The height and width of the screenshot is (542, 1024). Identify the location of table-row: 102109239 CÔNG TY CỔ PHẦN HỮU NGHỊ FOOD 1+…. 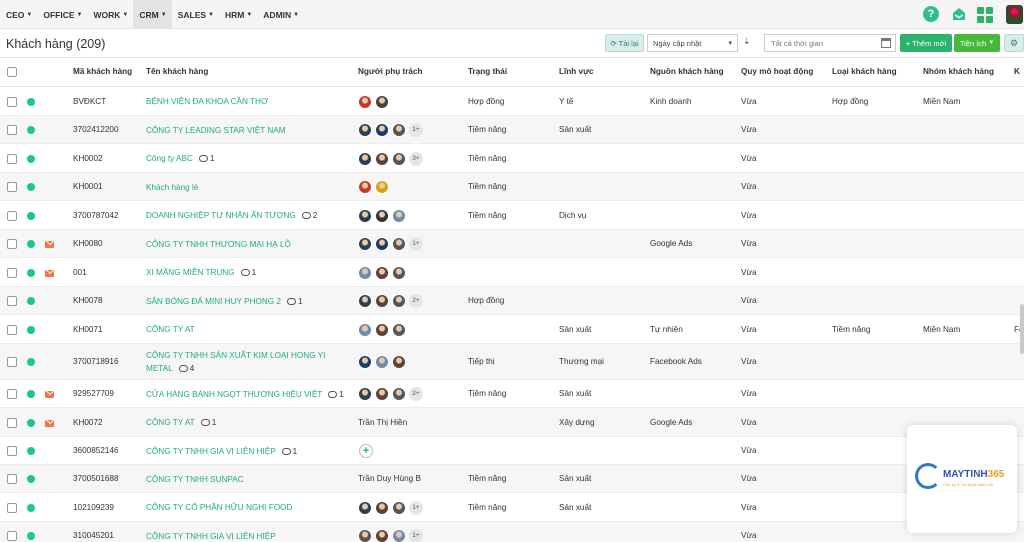
(512, 507).